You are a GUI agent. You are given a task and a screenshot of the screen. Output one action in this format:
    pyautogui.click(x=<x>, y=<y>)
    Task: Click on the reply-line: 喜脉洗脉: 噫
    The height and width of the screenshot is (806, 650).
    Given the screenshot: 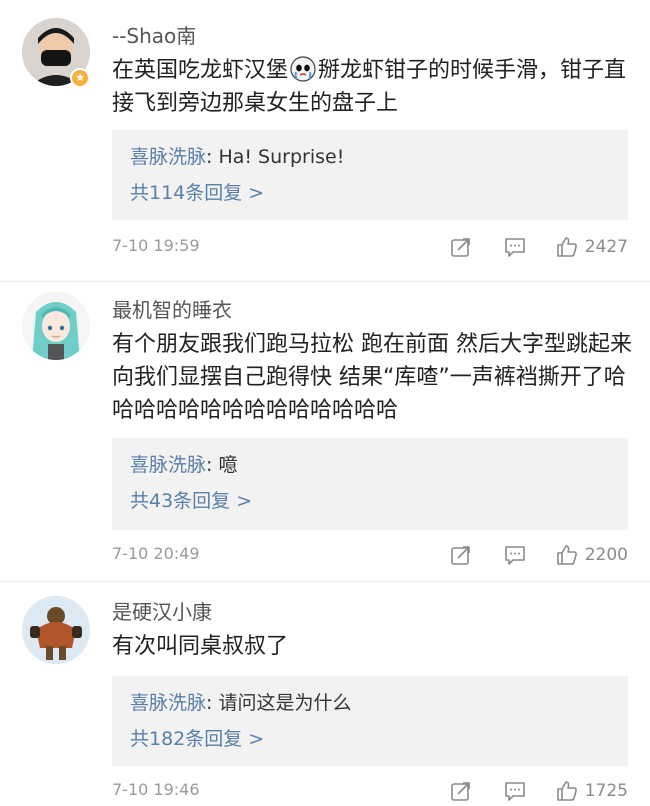 What is the action you would take?
    pyautogui.click(x=370, y=458)
    